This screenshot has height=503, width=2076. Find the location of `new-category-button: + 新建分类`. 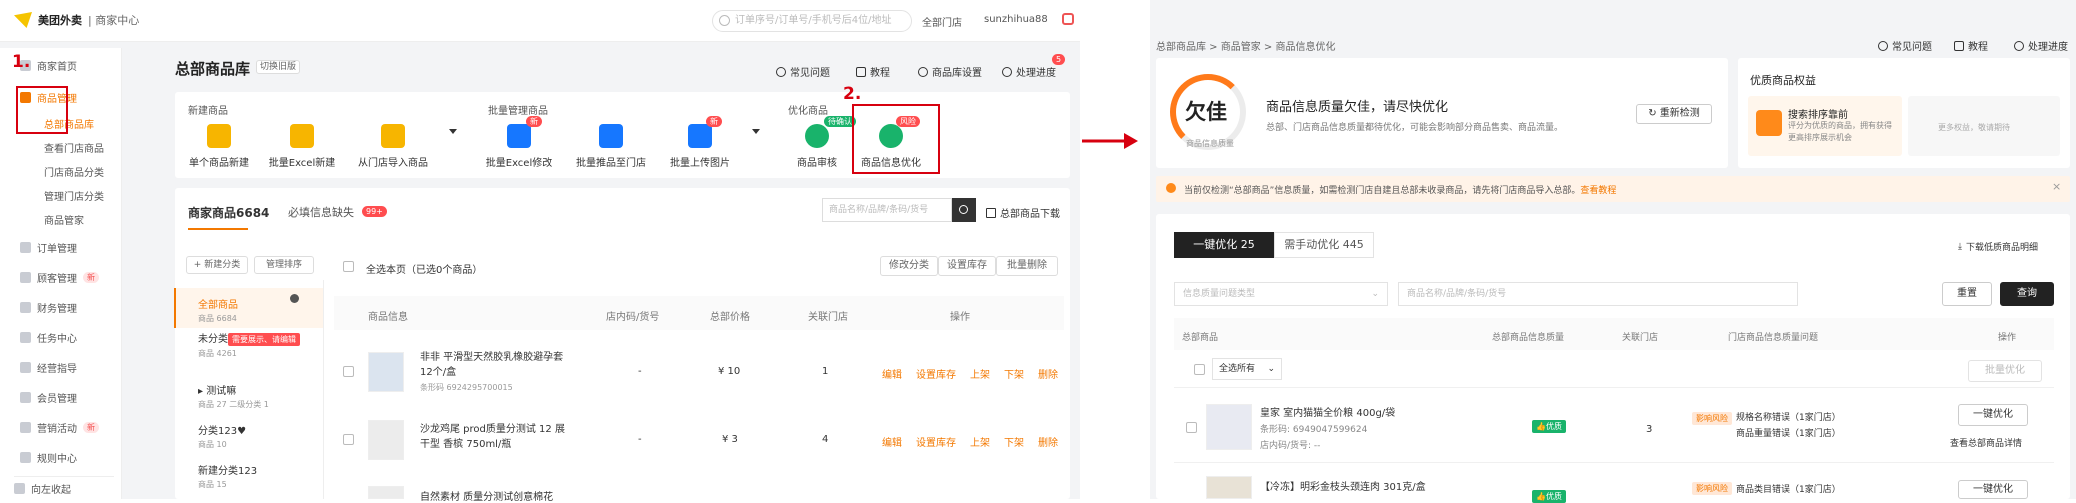

new-category-button: + 新建分类 is located at coordinates (217, 265).